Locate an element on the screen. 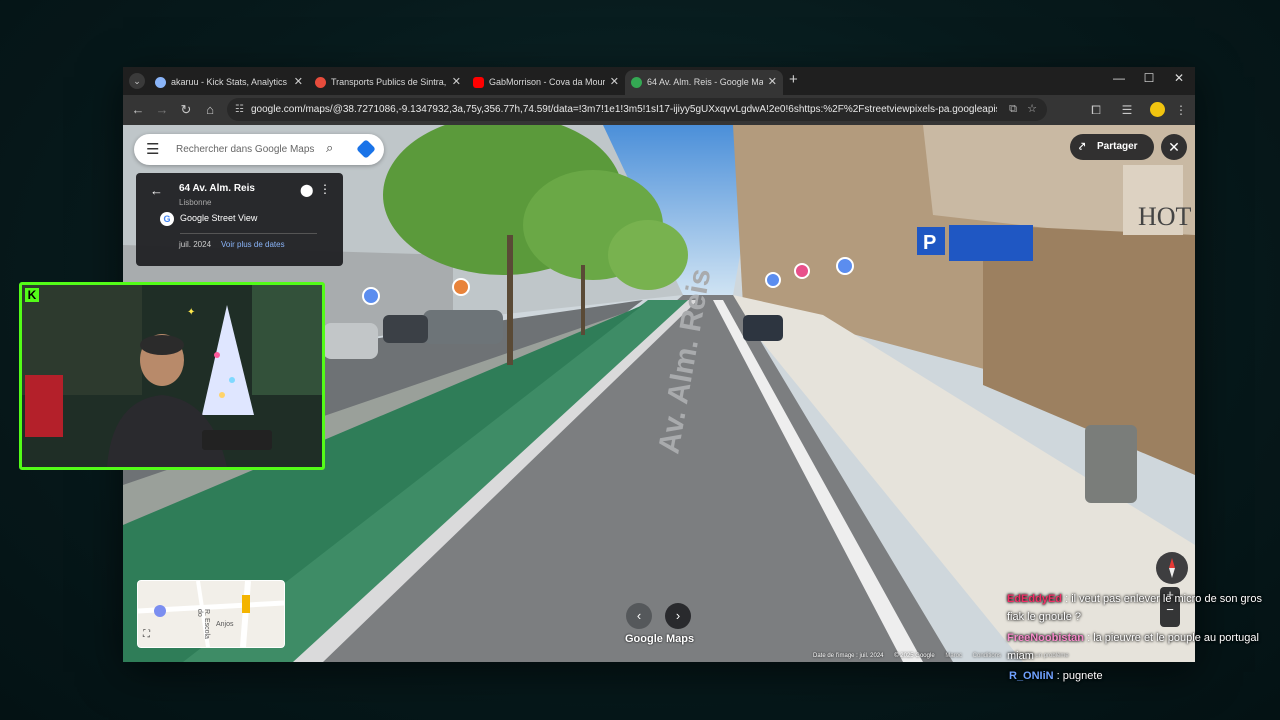  capture-date: juil. 2024 is located at coordinates (195, 244).